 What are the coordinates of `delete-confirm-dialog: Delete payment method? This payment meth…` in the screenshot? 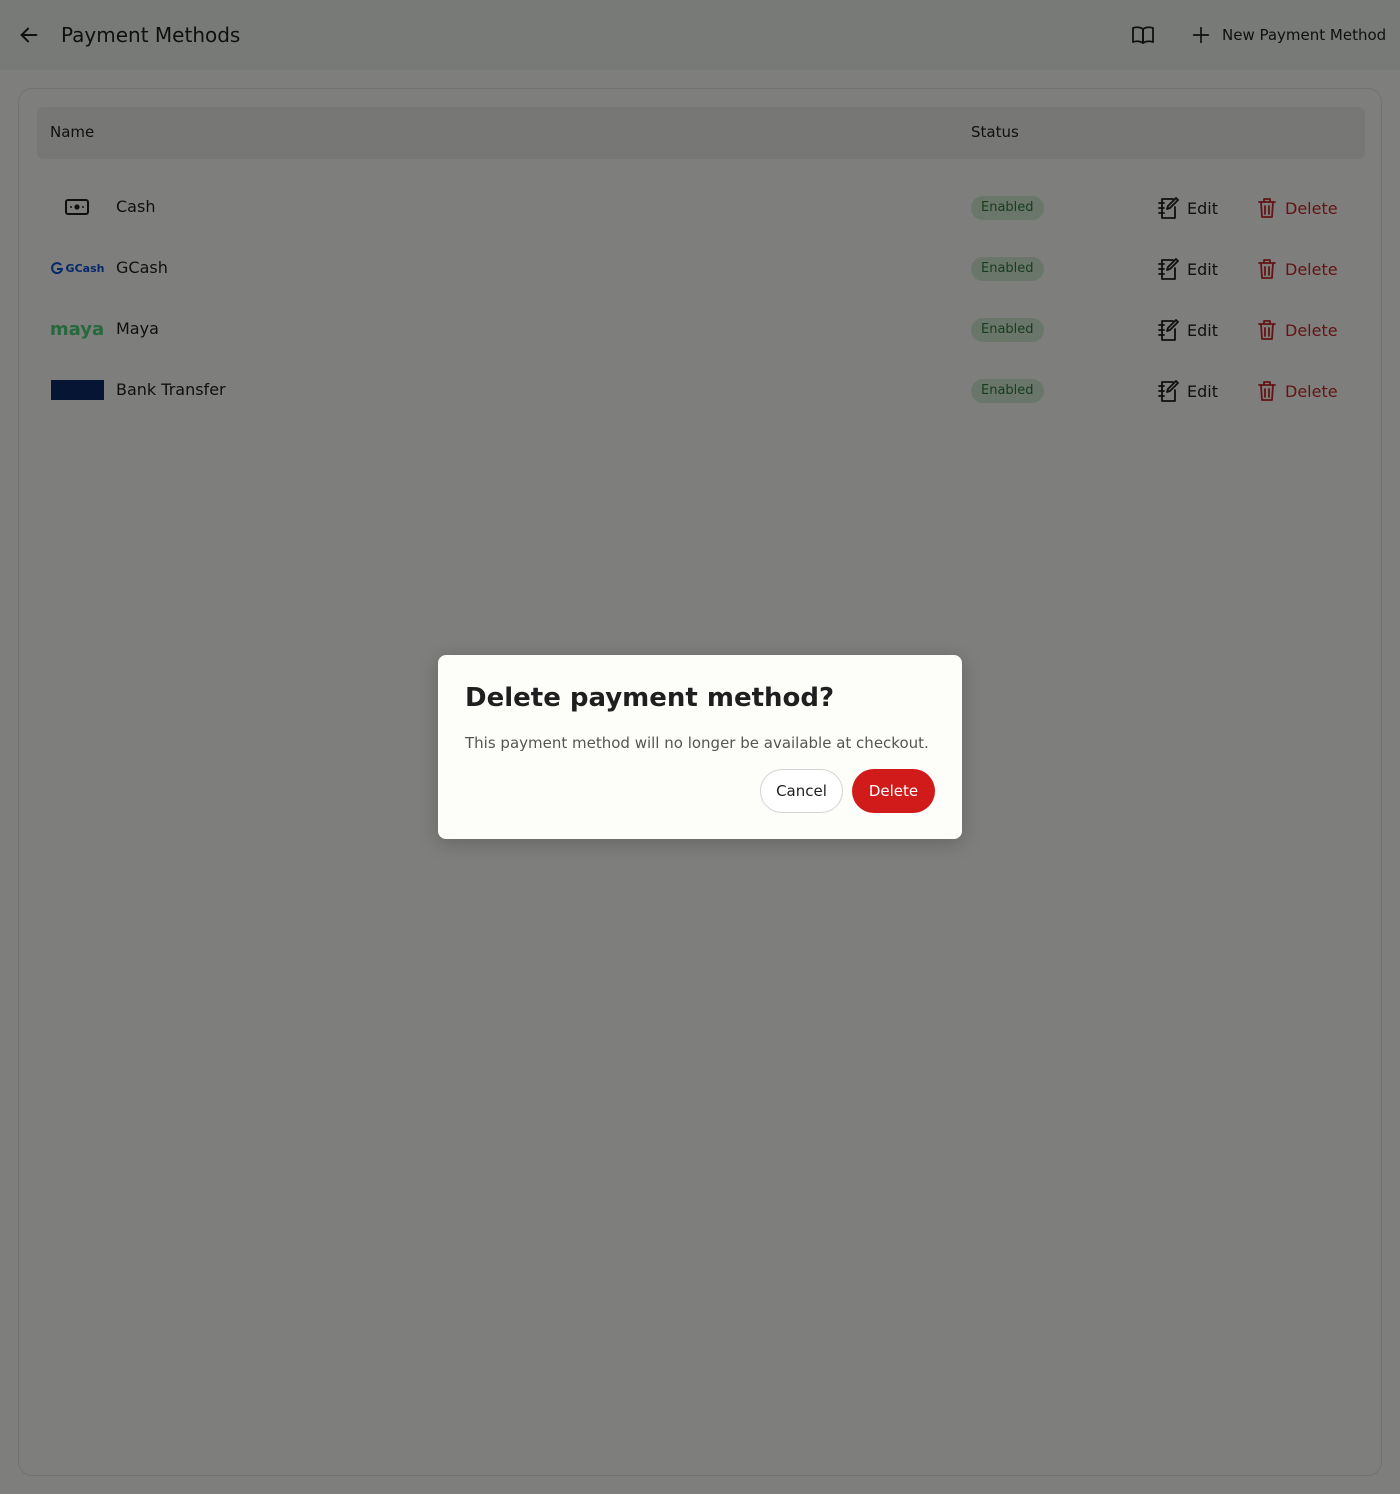 It's located at (700, 747).